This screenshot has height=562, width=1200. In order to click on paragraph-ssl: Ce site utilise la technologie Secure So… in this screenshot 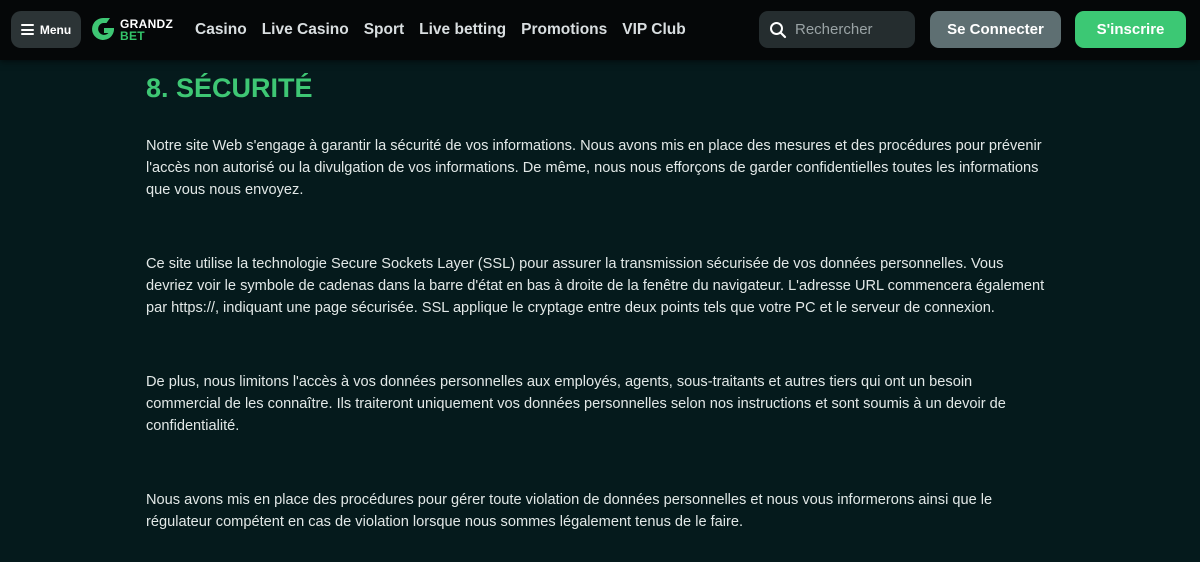, I will do `click(595, 286)`.